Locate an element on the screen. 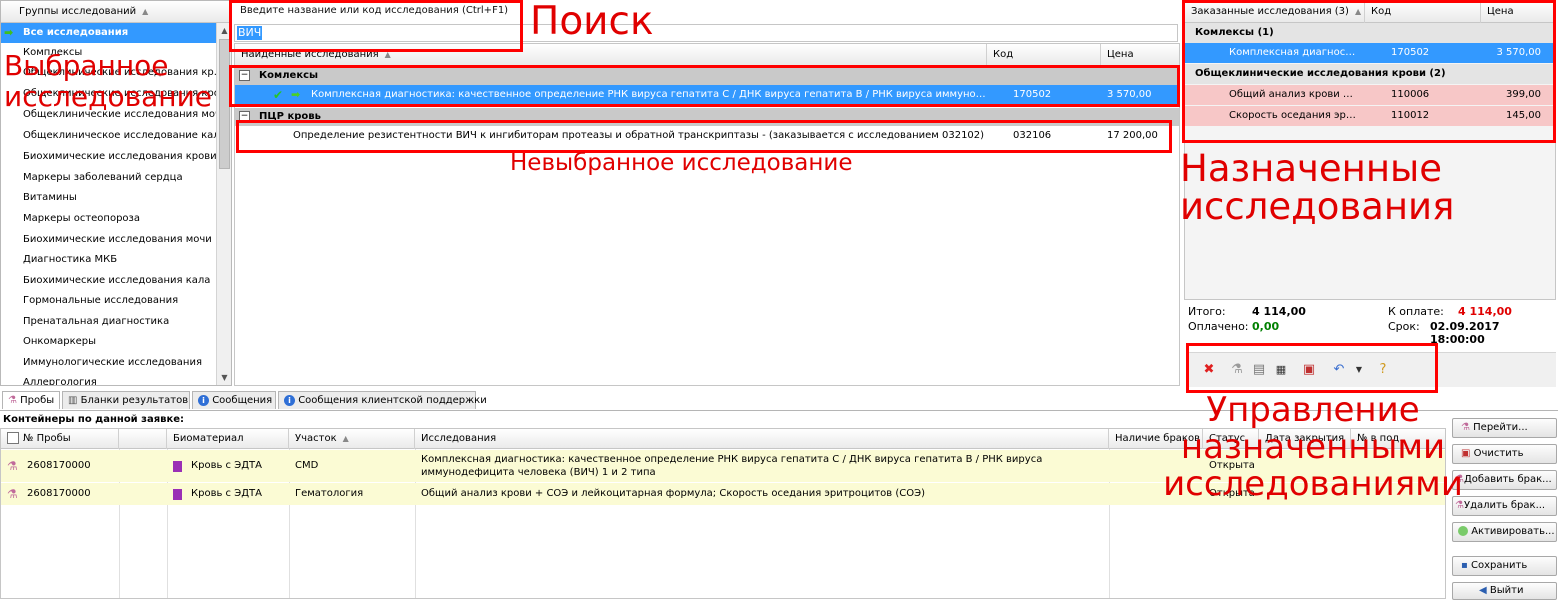 Image resolution: width=1558 pixels, height=601 pixels. group-item: Маркеры заболеваний сердца is located at coordinates (108, 178).